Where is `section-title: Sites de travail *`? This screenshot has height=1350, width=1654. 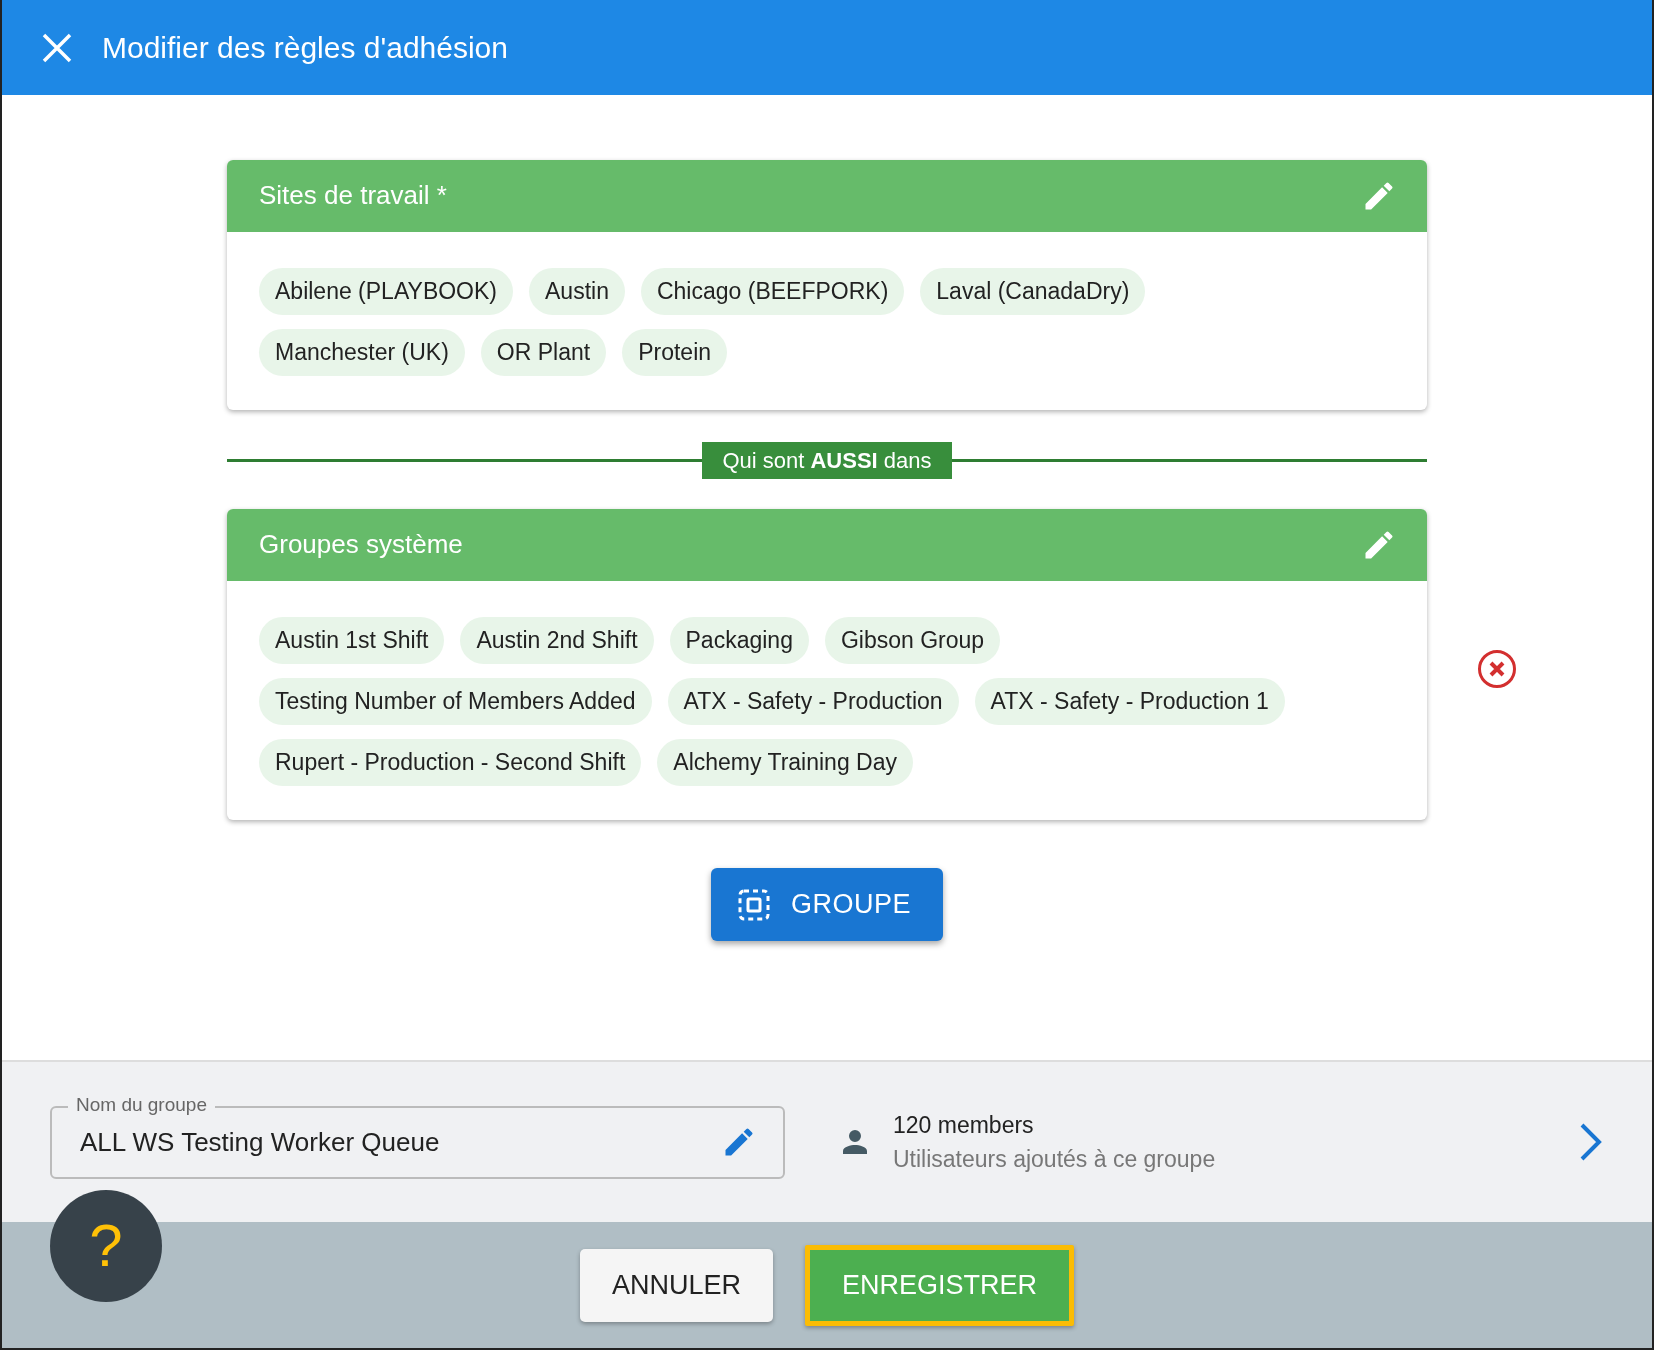 section-title: Sites de travail * is located at coordinates (353, 196).